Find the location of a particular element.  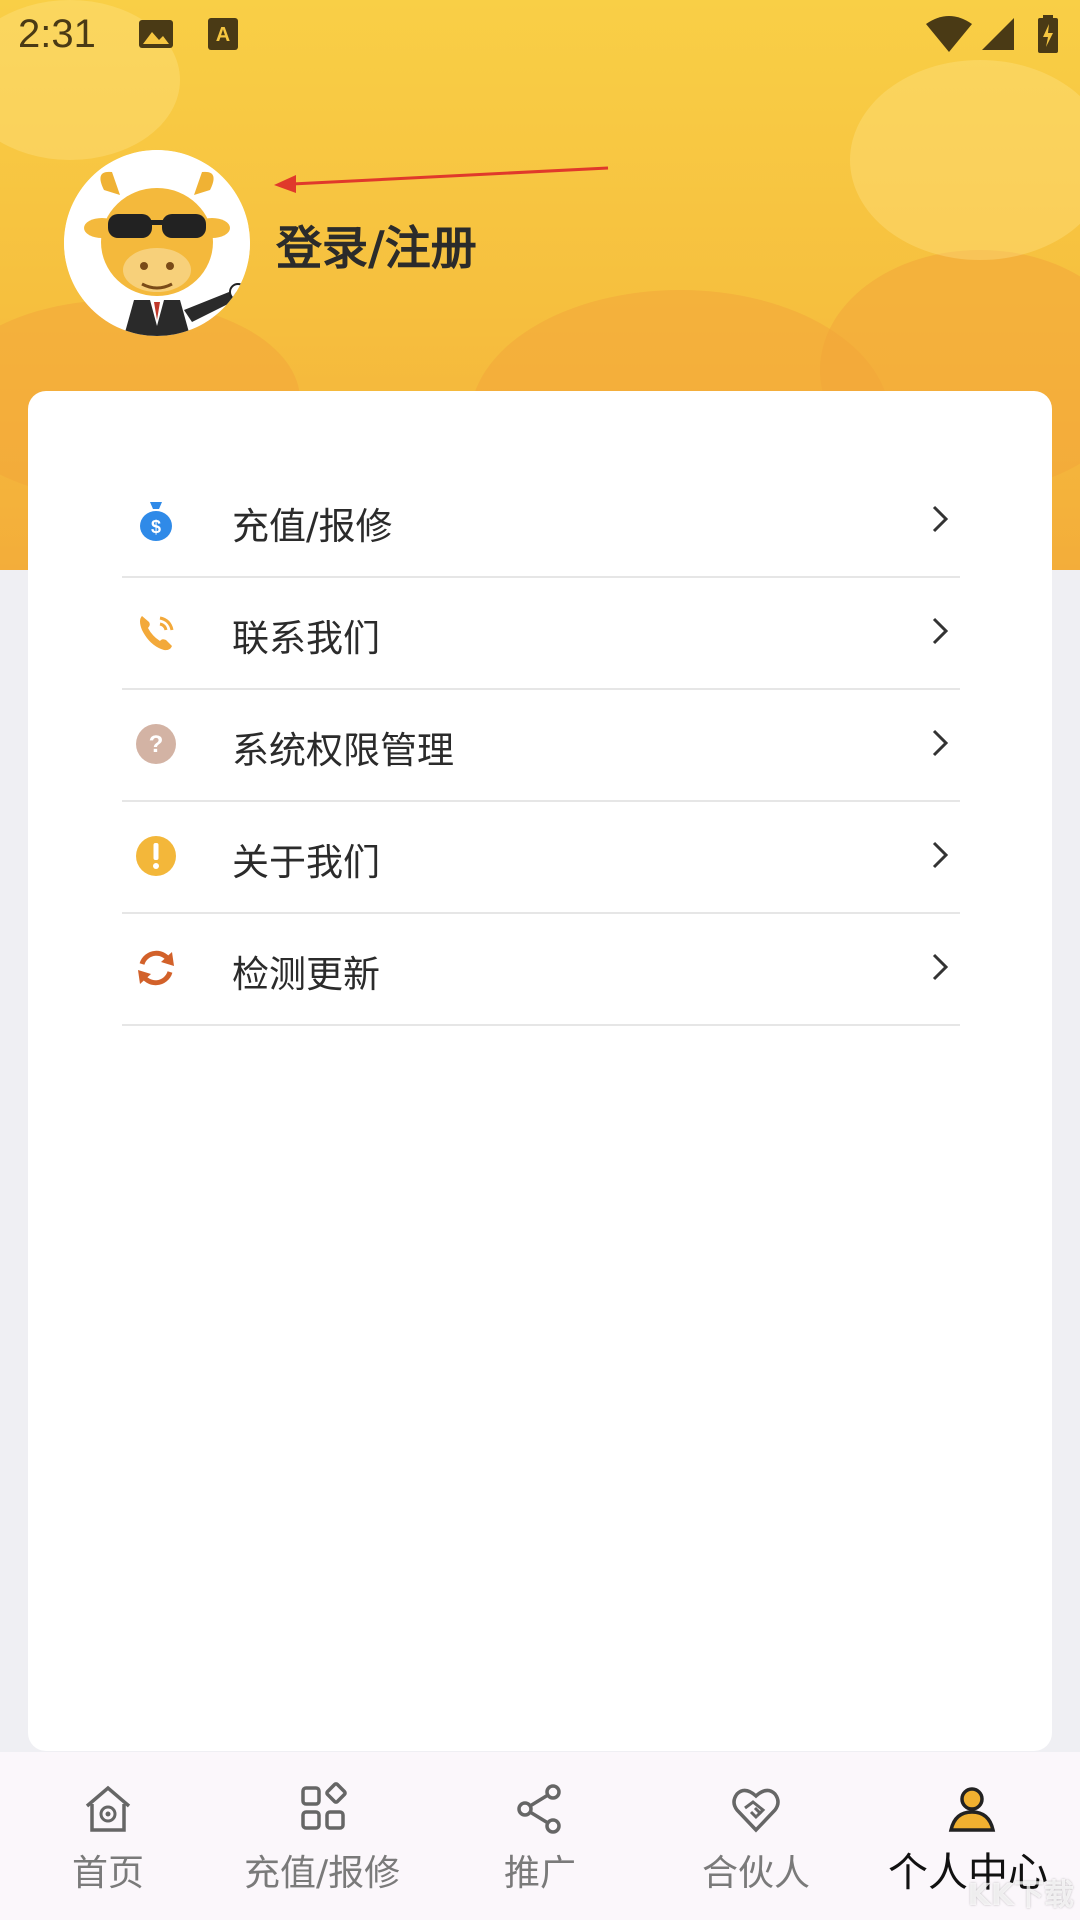

phone-icon is located at coordinates (157, 633).